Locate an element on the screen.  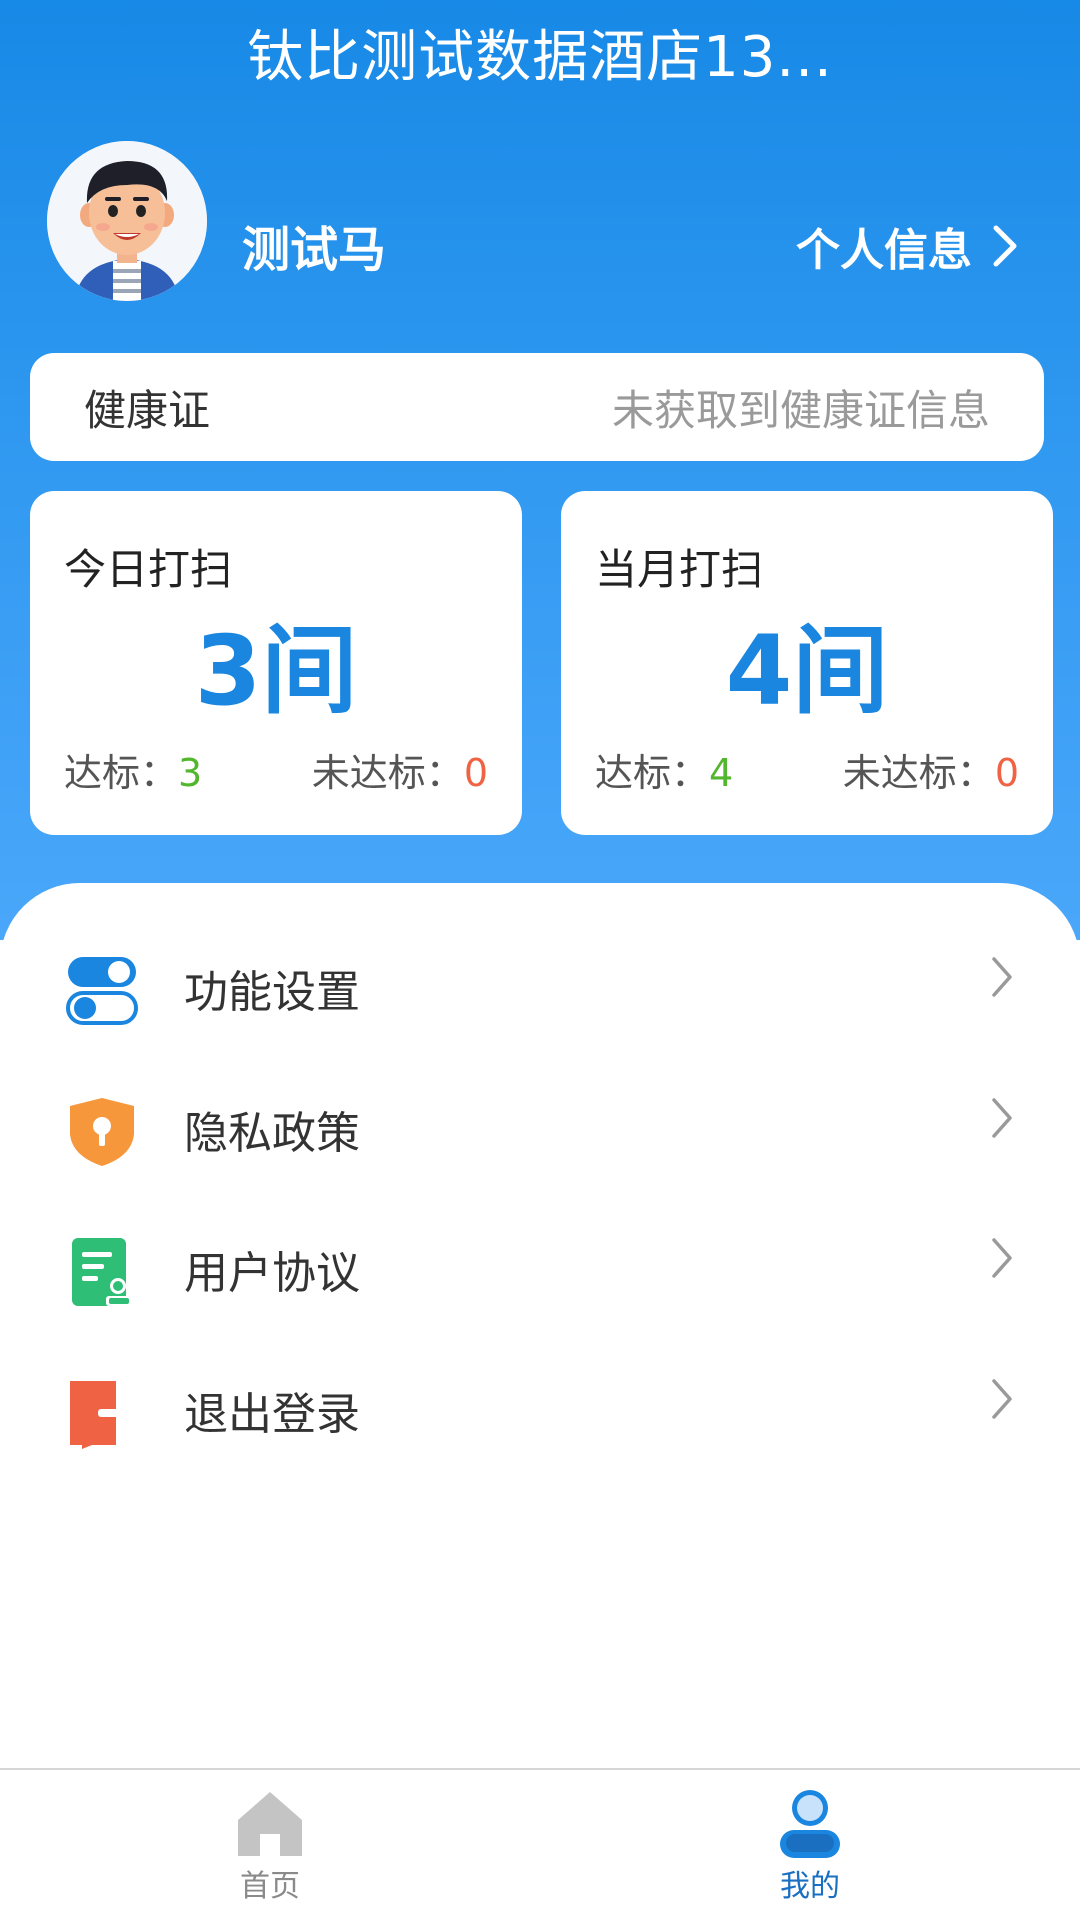
menu-item-label: 用户协议 is located at coordinates (272, 1273).